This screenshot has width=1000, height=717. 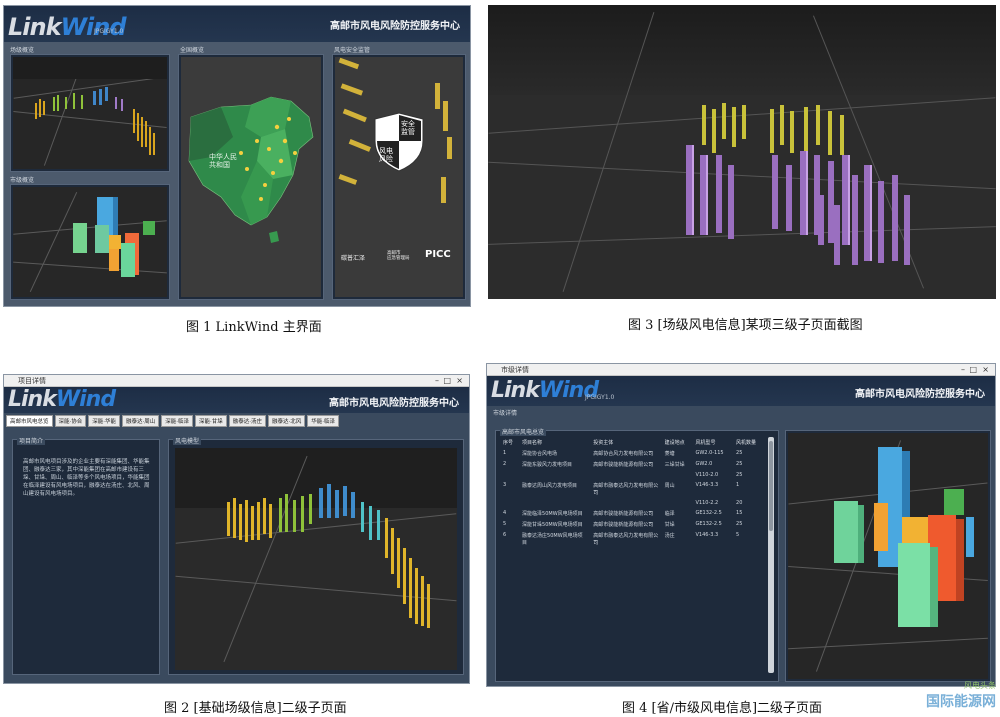 I want to click on table-cell: V110-2.0, so click(x=707, y=475).